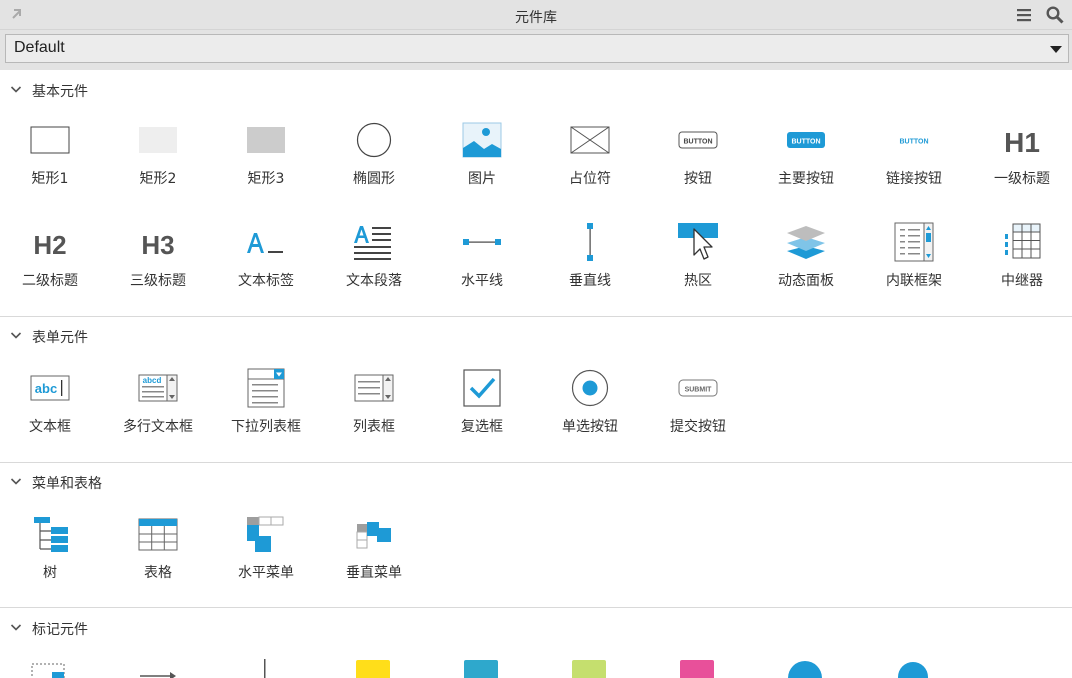  Describe the element at coordinates (372, 243) in the screenshot. I see `text-paragraph-icon` at that location.